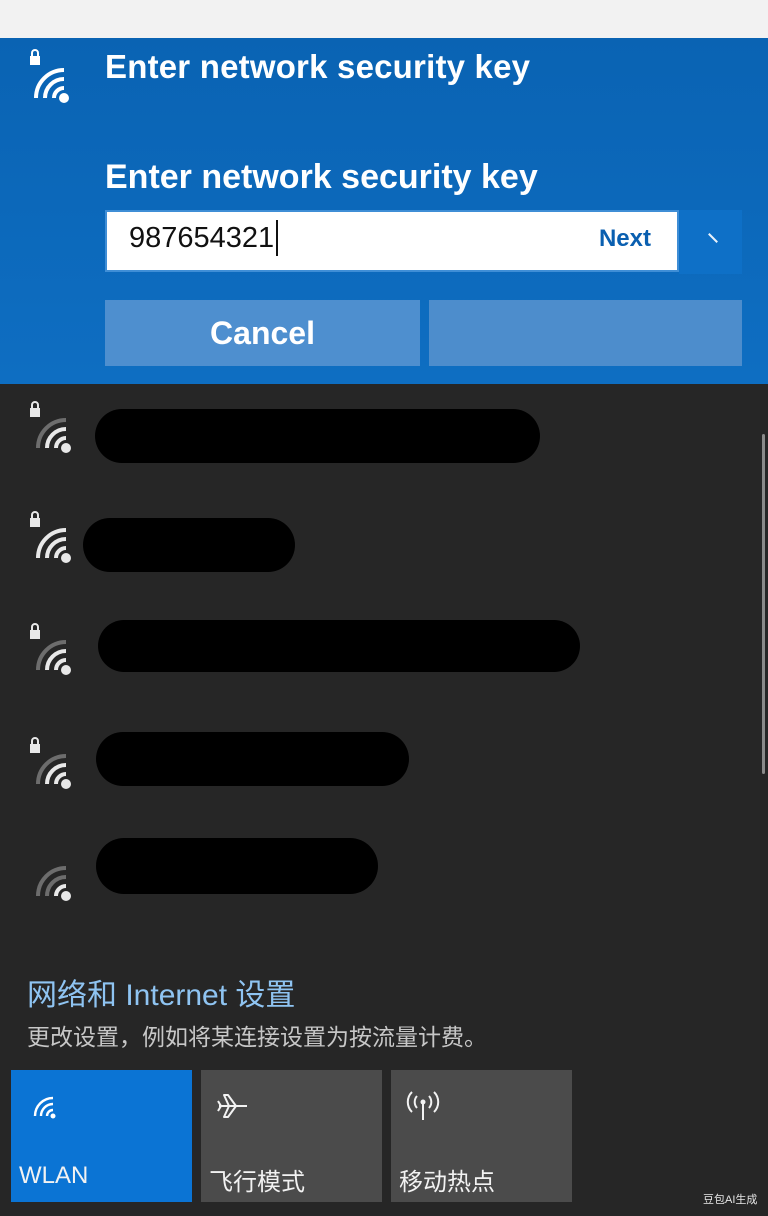 This screenshot has width=768, height=1216. What do you see at coordinates (257, 1037) in the screenshot?
I see `settings-description: 更改设置，例如将某连接设置为按流量计费。` at bounding box center [257, 1037].